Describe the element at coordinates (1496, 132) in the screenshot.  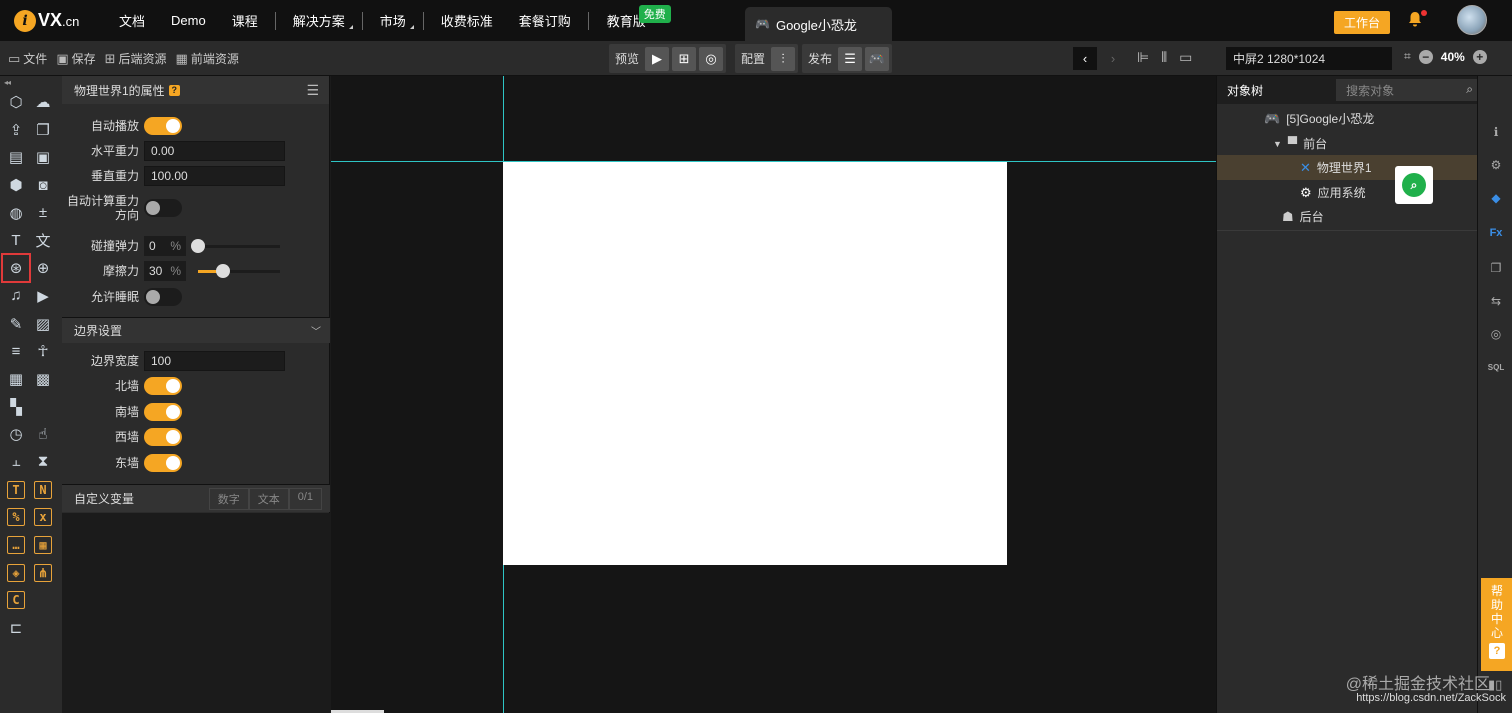
I see `info-icon: ℹ` at that location.